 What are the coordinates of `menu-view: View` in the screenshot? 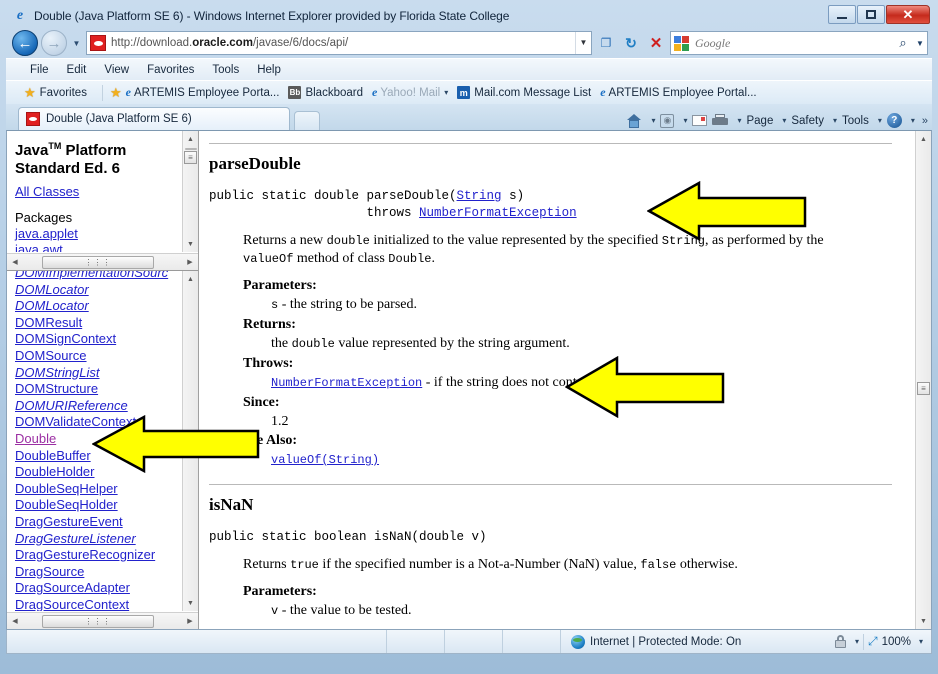 It's located at (116, 70).